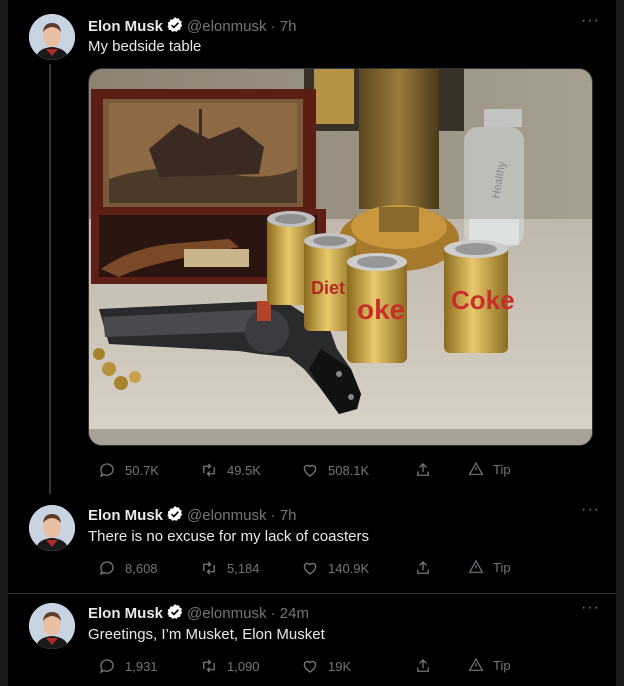 The image size is (624, 686). I want to click on reply-count: 50.7K, so click(142, 470).